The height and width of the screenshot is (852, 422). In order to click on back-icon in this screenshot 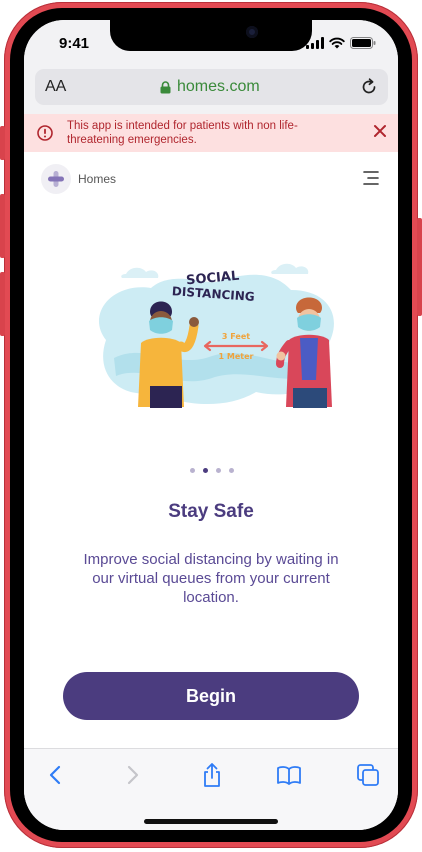, I will do `click(55, 775)`.